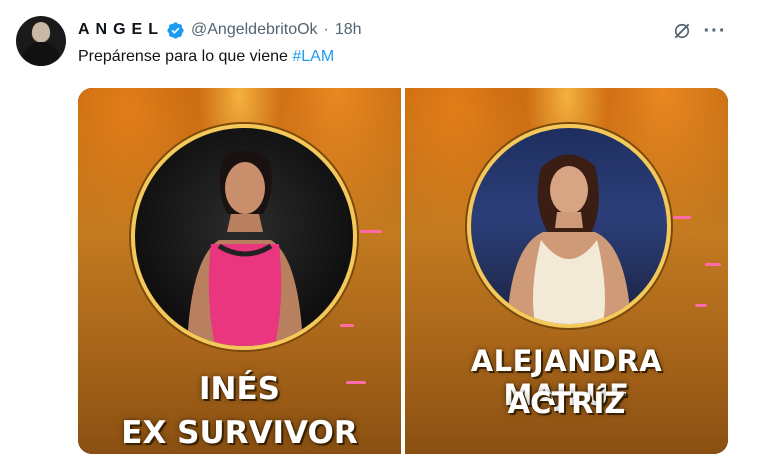 The image size is (767, 465). What do you see at coordinates (313, 56) in the screenshot?
I see `hashtag-link: #LAM` at bounding box center [313, 56].